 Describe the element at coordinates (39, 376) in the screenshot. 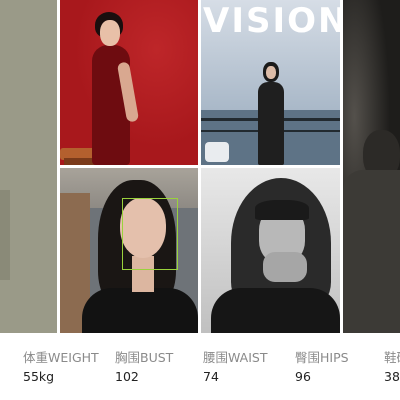

I see `weight-value: 55kg` at that location.